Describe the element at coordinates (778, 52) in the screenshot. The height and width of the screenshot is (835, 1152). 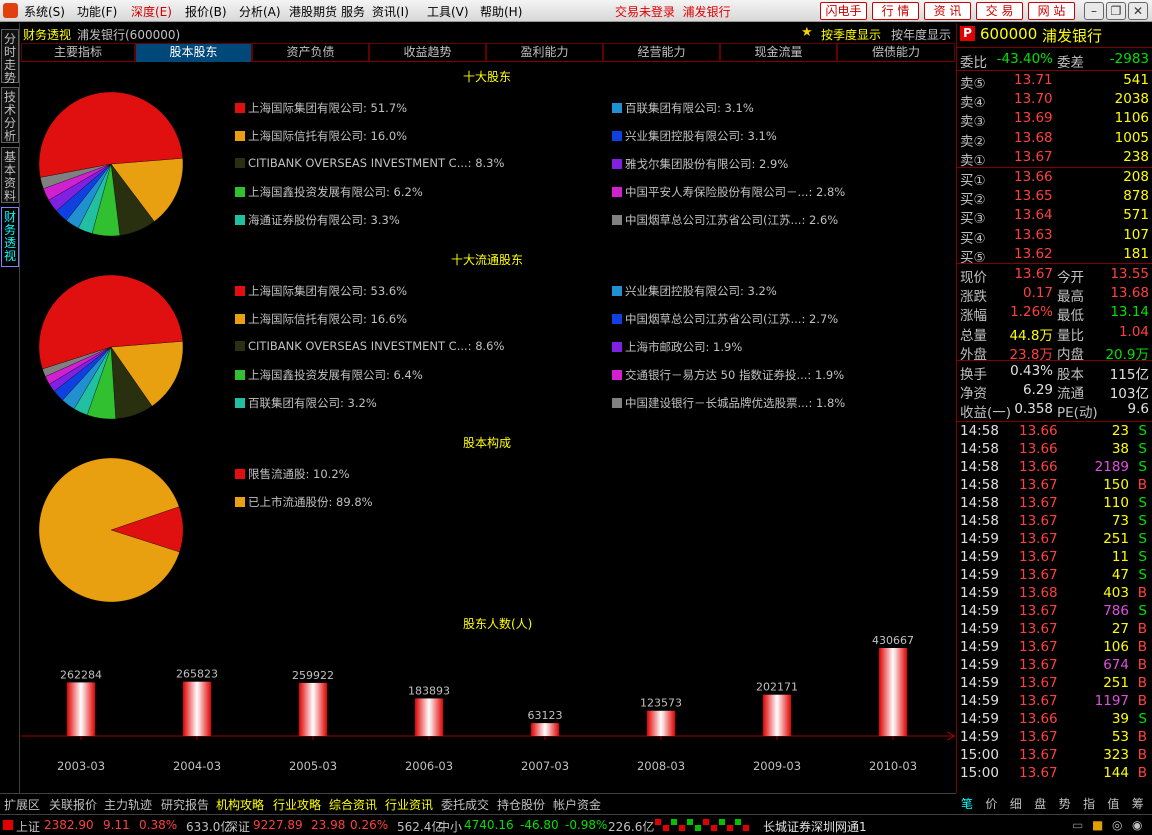
I see `tab-cashflow: 现金流量` at that location.